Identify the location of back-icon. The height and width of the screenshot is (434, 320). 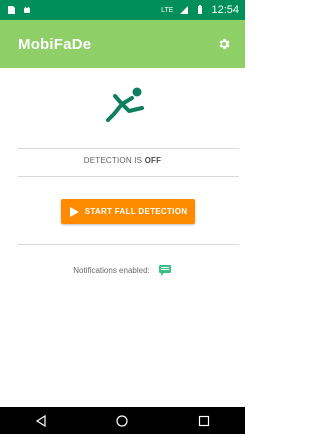
(40, 420).